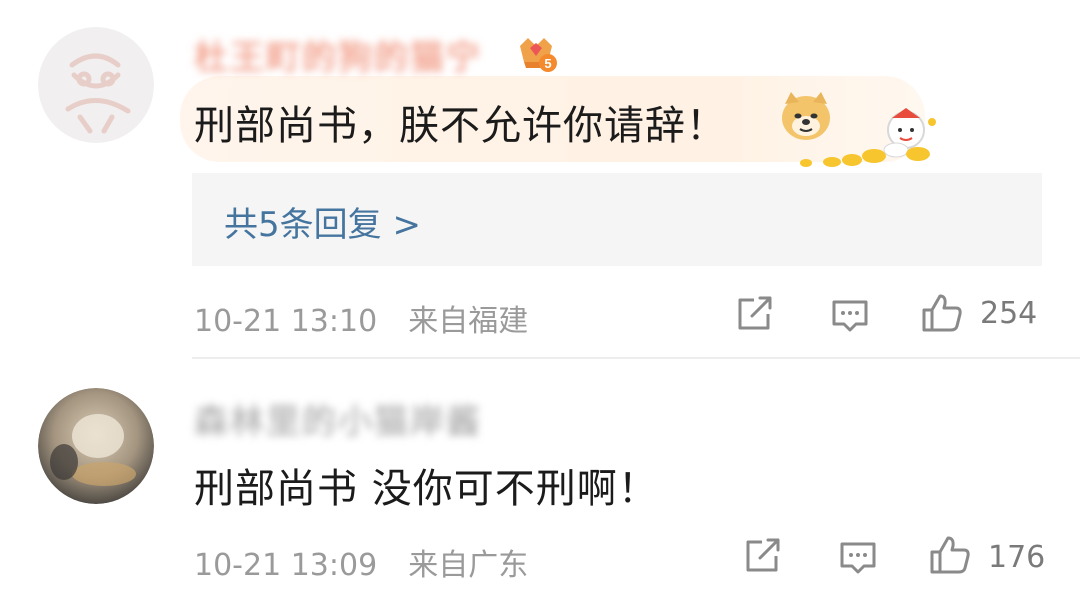 The image size is (1080, 602). I want to click on mascot-gold-ingots-icon, so click(868, 139).